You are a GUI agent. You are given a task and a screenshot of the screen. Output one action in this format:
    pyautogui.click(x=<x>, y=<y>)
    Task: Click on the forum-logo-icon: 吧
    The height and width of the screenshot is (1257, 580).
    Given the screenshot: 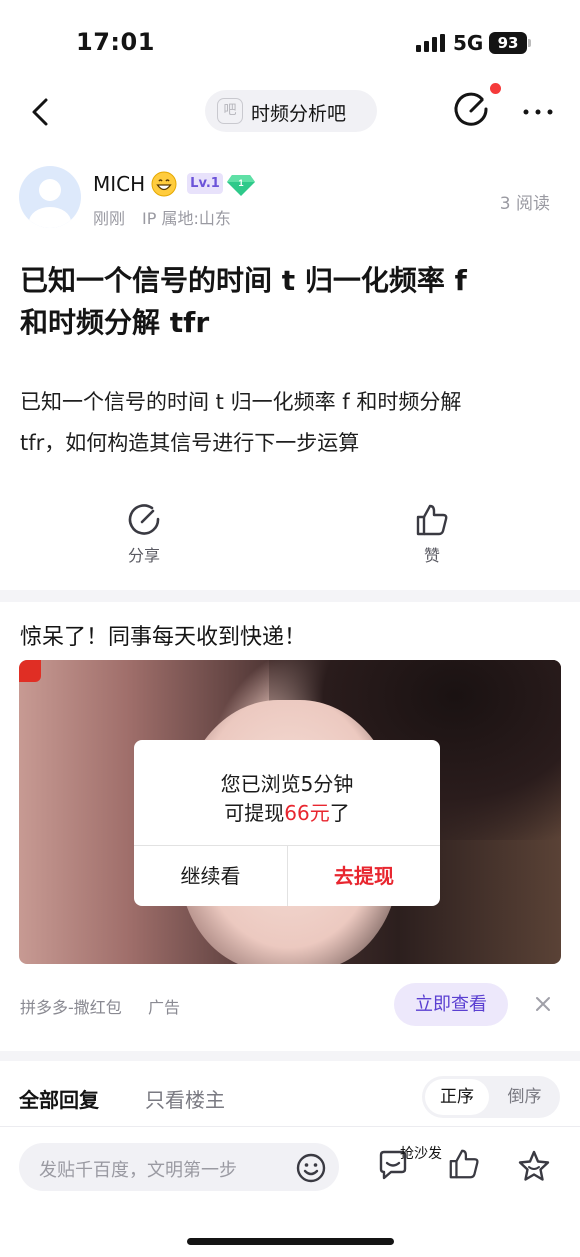 What is the action you would take?
    pyautogui.click(x=230, y=111)
    